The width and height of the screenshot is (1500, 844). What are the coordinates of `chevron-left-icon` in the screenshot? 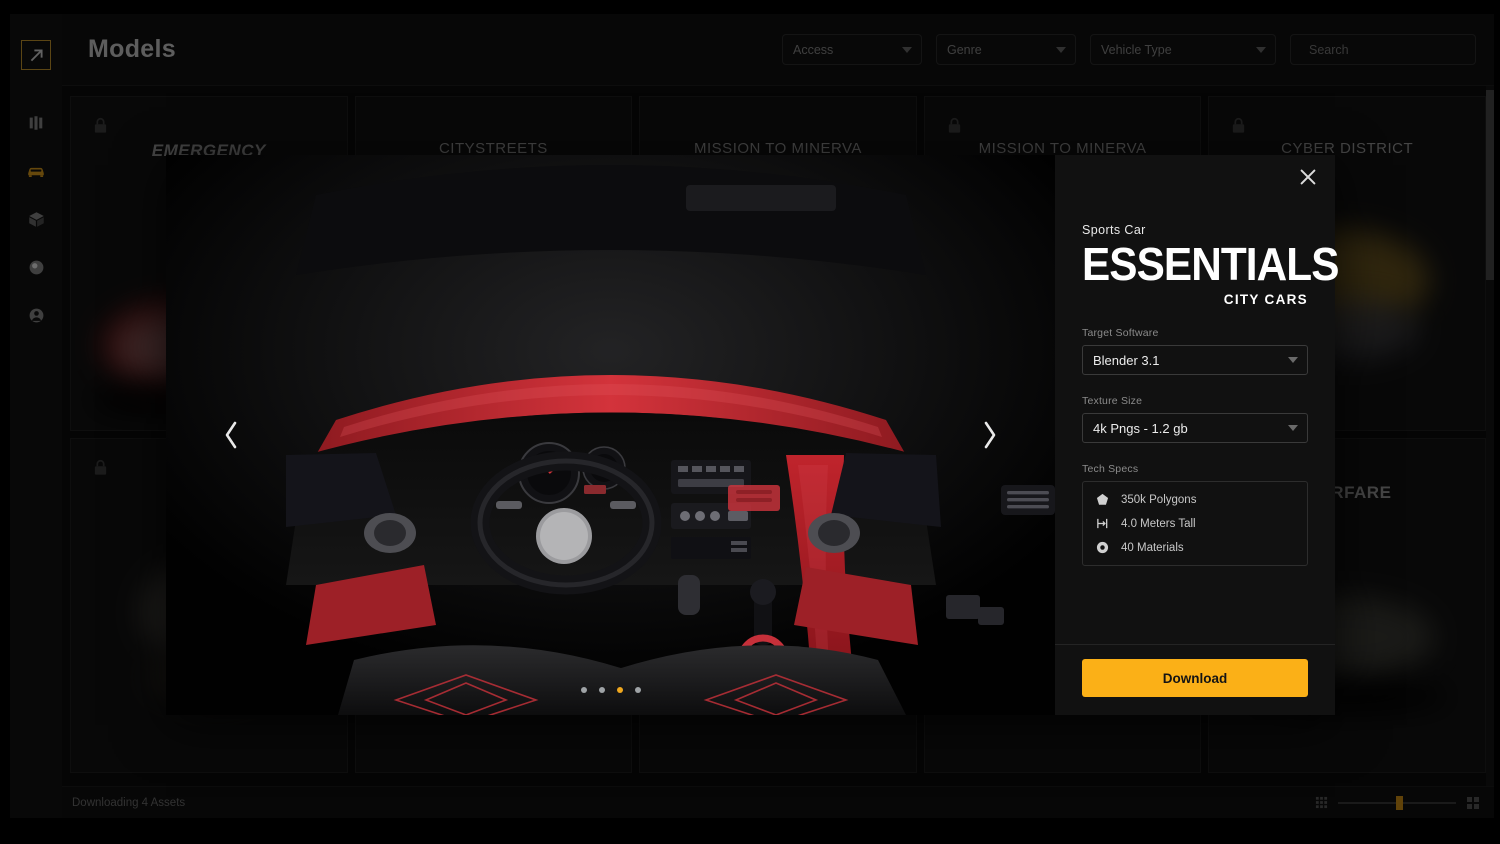 It's located at (231, 435).